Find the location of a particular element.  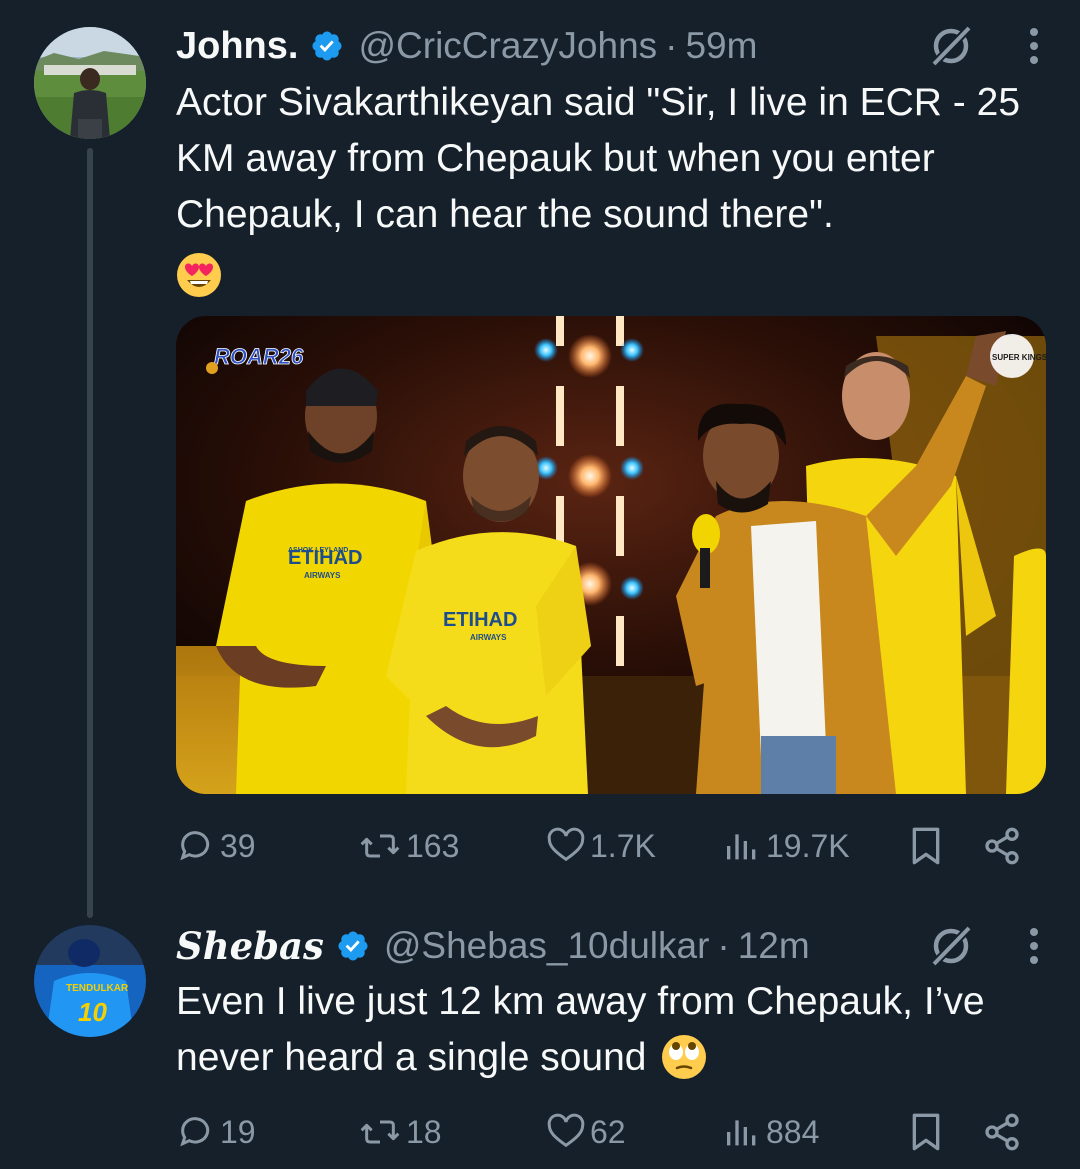

repost-button: 163 is located at coordinates (408, 846).